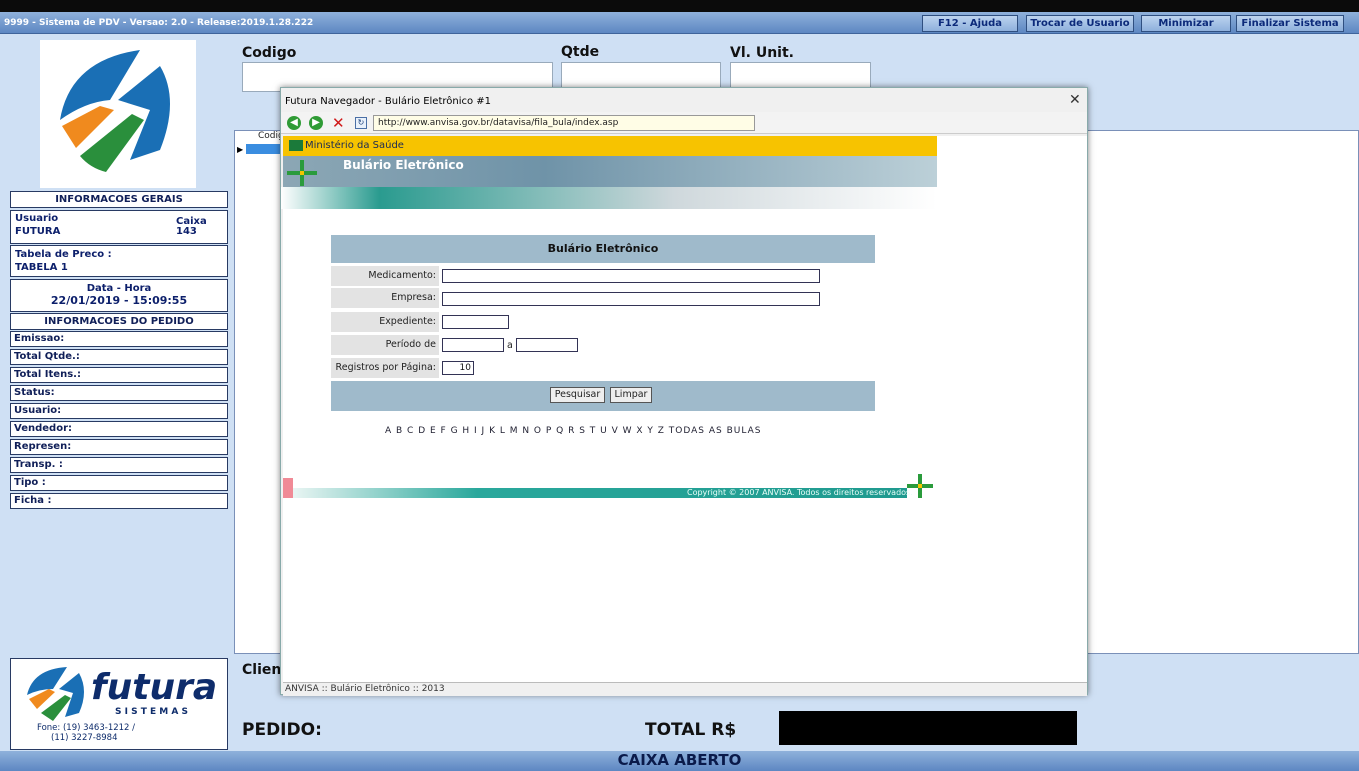 This screenshot has height=771, width=1359. Describe the element at coordinates (473, 345) in the screenshot. I see `periodo-start-input` at that location.